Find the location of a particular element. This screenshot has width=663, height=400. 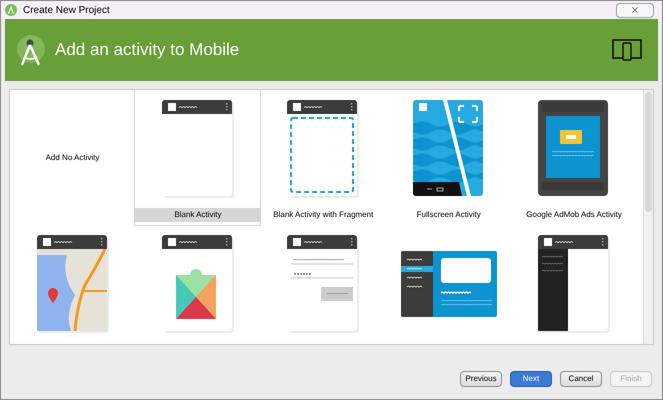

activity-tile: Blank Activity is located at coordinates (197, 157).